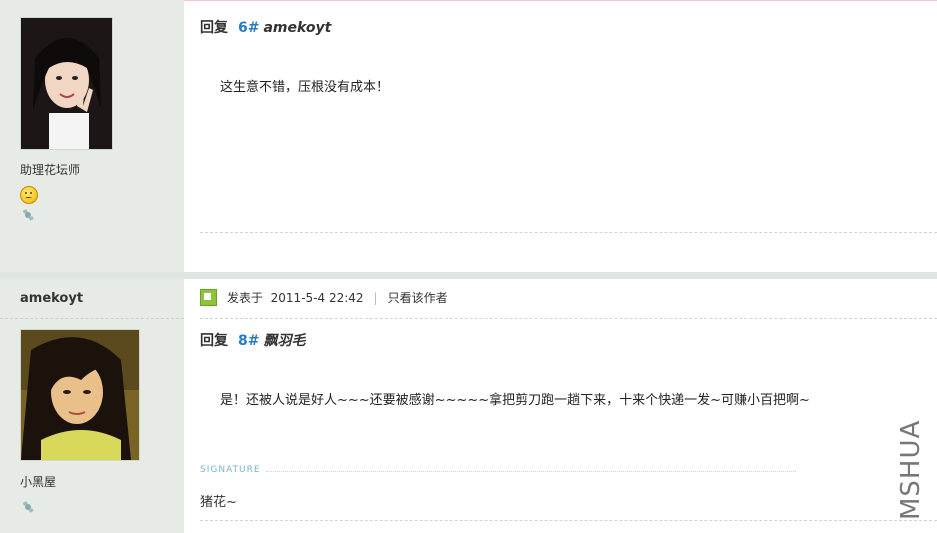  What do you see at coordinates (245, 298) in the screenshot?
I see `posted-label: 发表于` at bounding box center [245, 298].